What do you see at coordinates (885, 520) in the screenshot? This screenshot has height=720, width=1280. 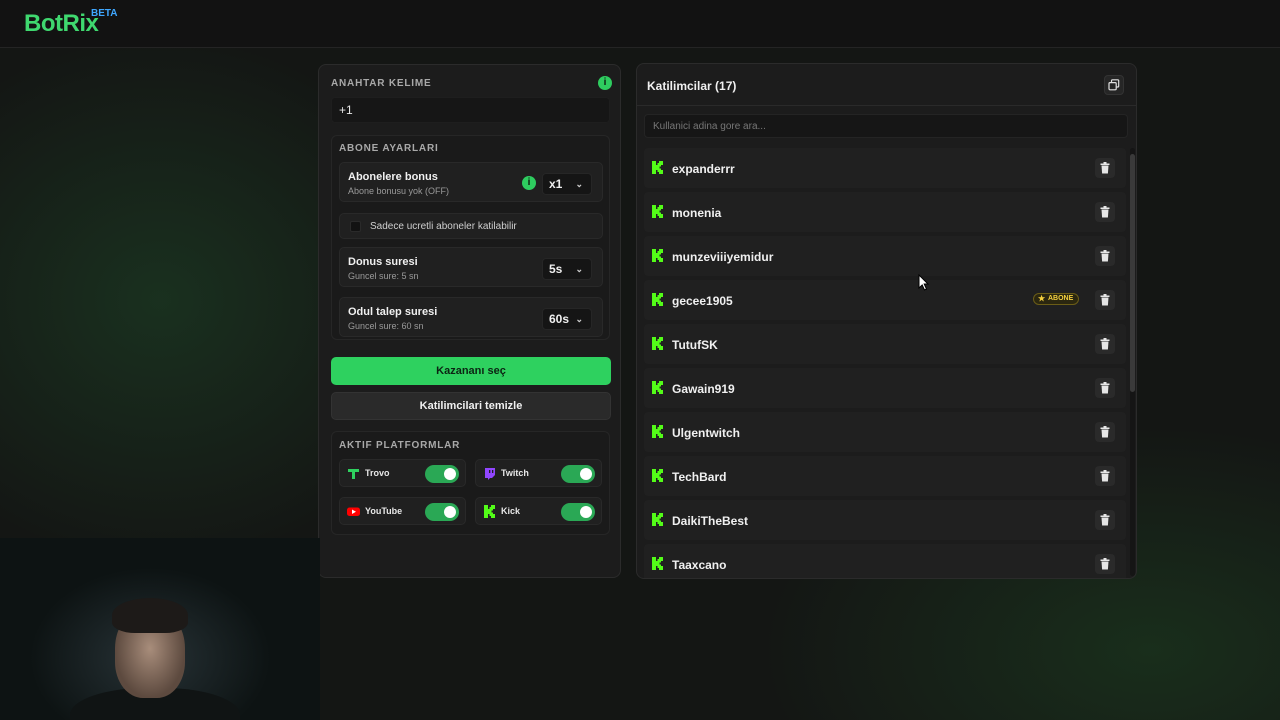 I see `participant-row: DaikiTheBest` at bounding box center [885, 520].